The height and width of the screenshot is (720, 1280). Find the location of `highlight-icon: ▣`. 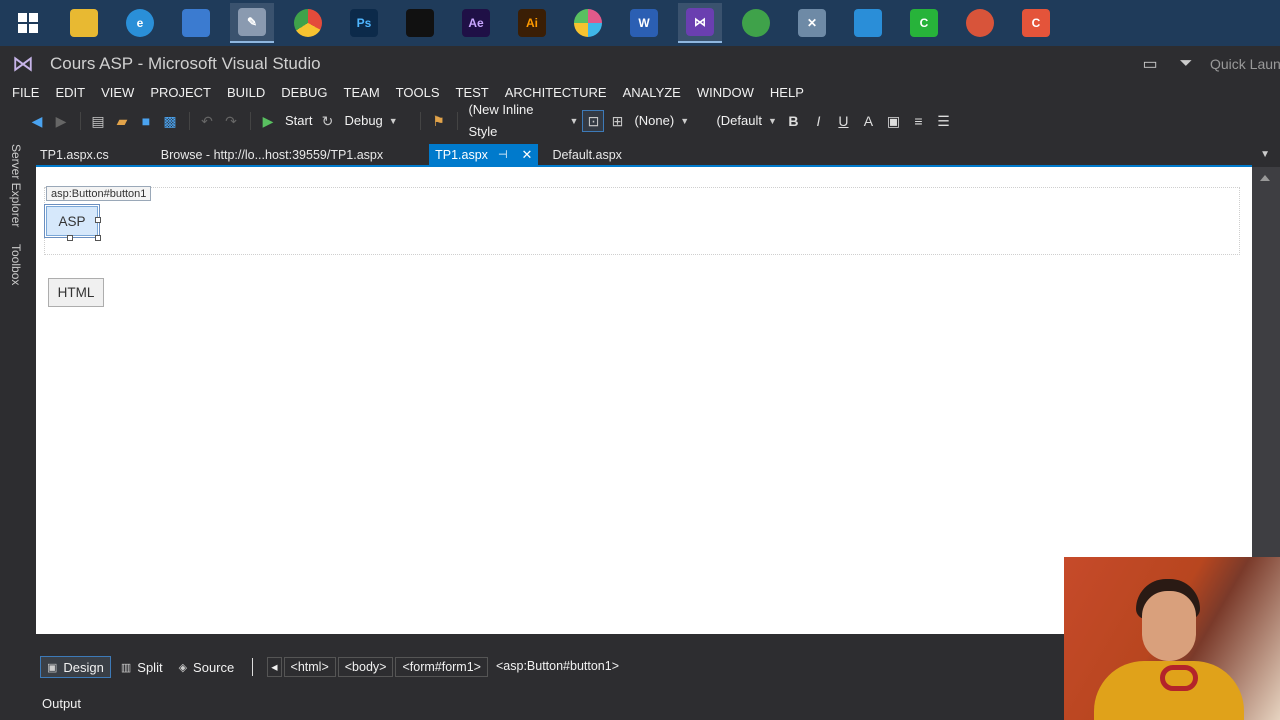

highlight-icon: ▣ is located at coordinates (893, 121).